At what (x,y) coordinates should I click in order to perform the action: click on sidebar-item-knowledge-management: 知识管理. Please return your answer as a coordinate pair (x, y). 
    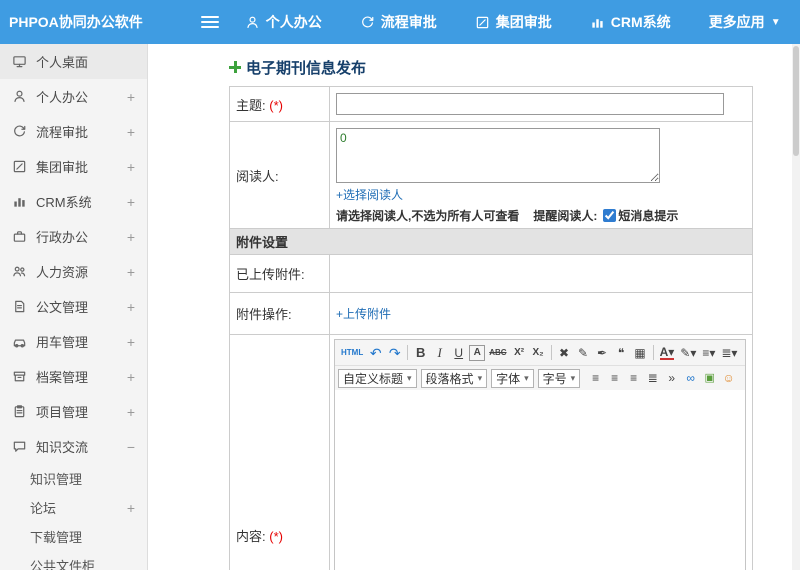
    Looking at the image, I should click on (73, 478).